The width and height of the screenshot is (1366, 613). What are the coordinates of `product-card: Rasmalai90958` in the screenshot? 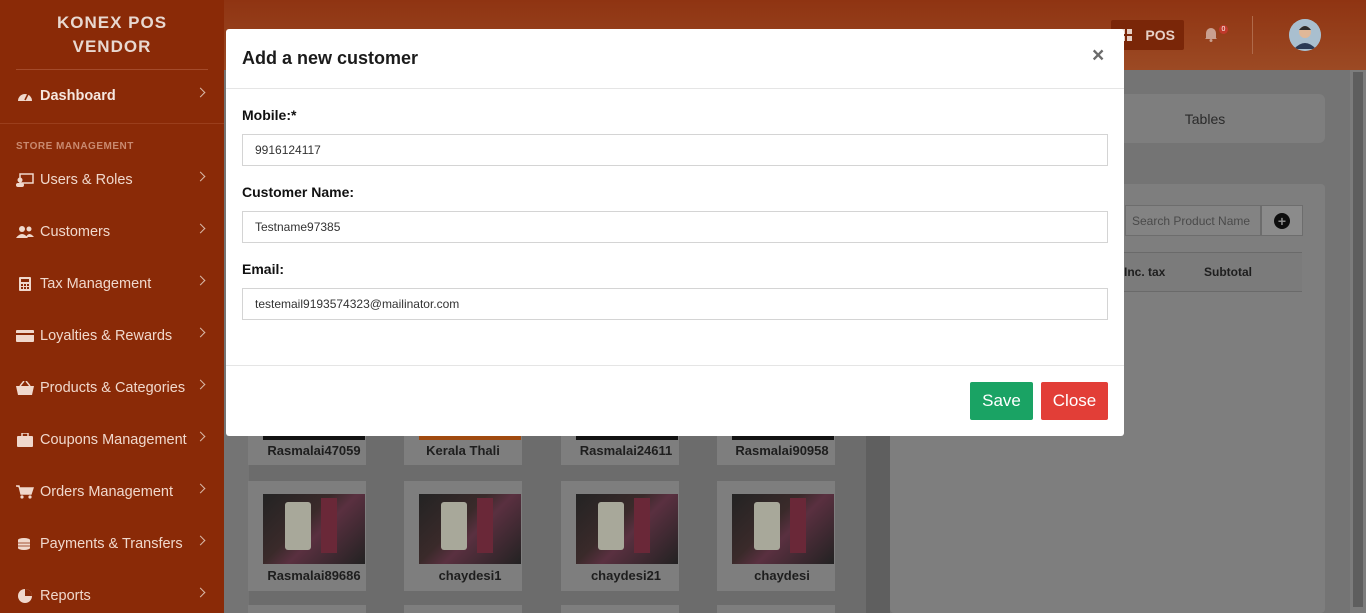 It's located at (776, 450).